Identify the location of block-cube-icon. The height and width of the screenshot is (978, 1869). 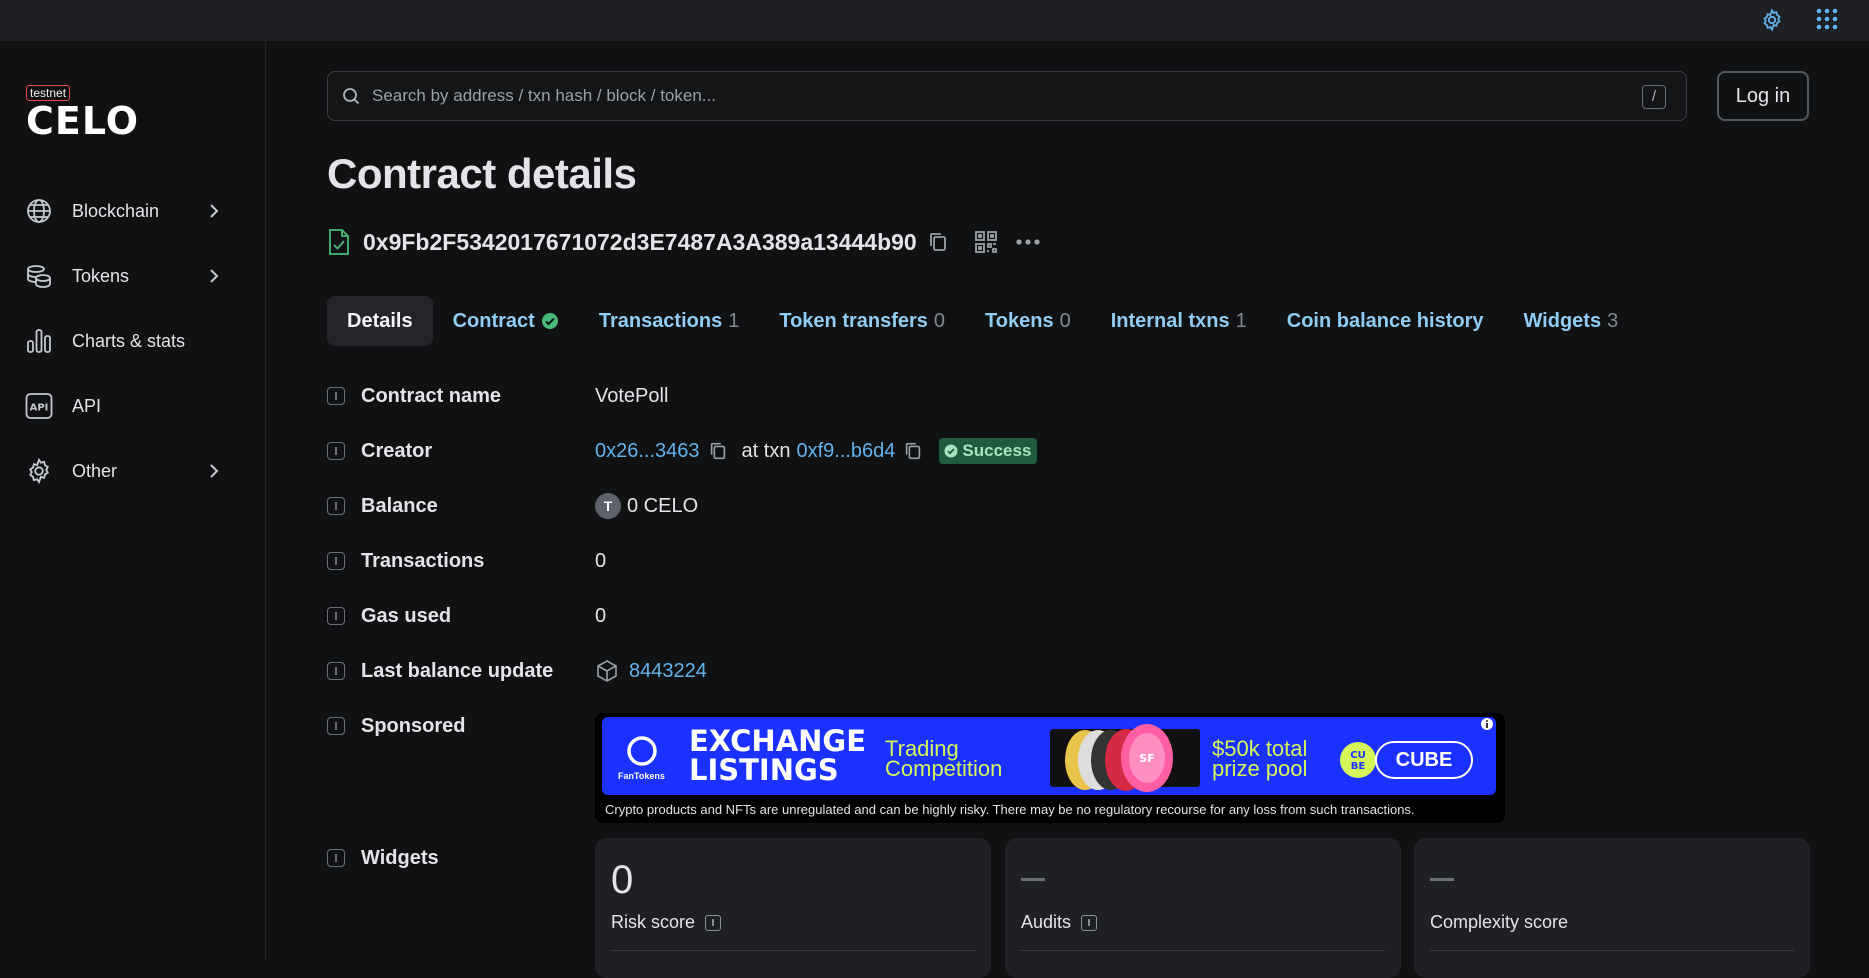
(607, 671).